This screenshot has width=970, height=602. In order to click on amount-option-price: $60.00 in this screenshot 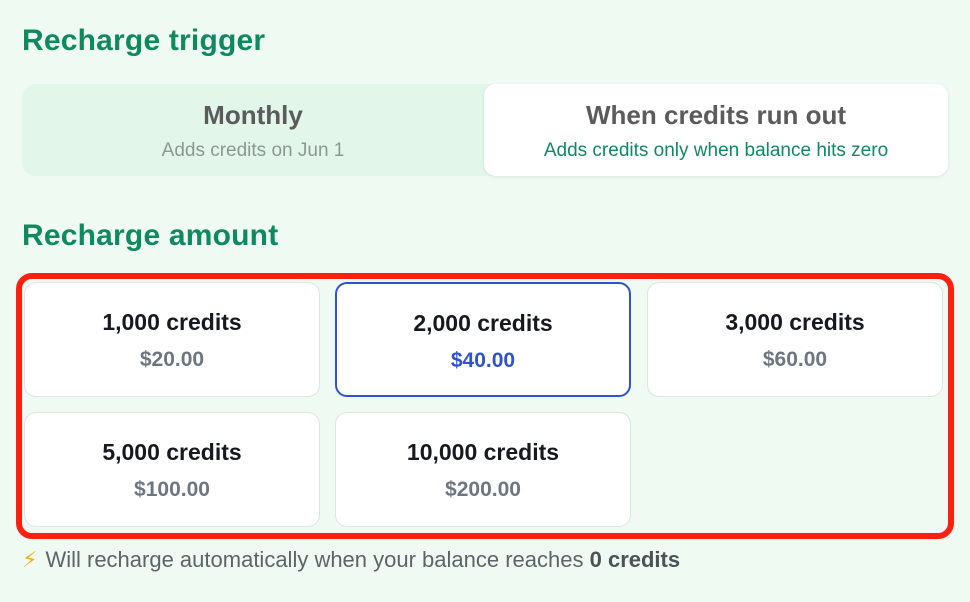, I will do `click(795, 359)`.